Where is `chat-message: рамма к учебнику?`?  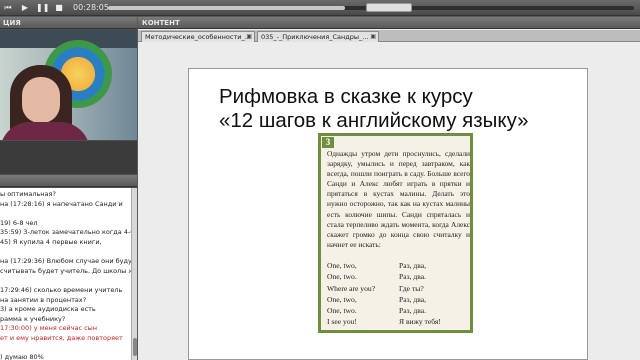 chat-message: рамма к учебнику? is located at coordinates (33, 318).